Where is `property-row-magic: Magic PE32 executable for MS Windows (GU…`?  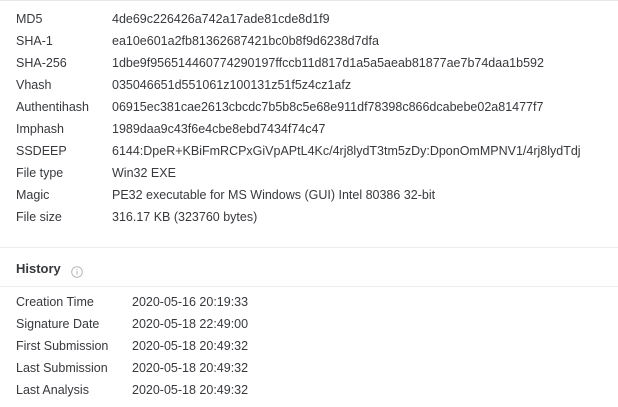 property-row-magic: Magic PE32 executable for MS Windows (GU… is located at coordinates (309, 195).